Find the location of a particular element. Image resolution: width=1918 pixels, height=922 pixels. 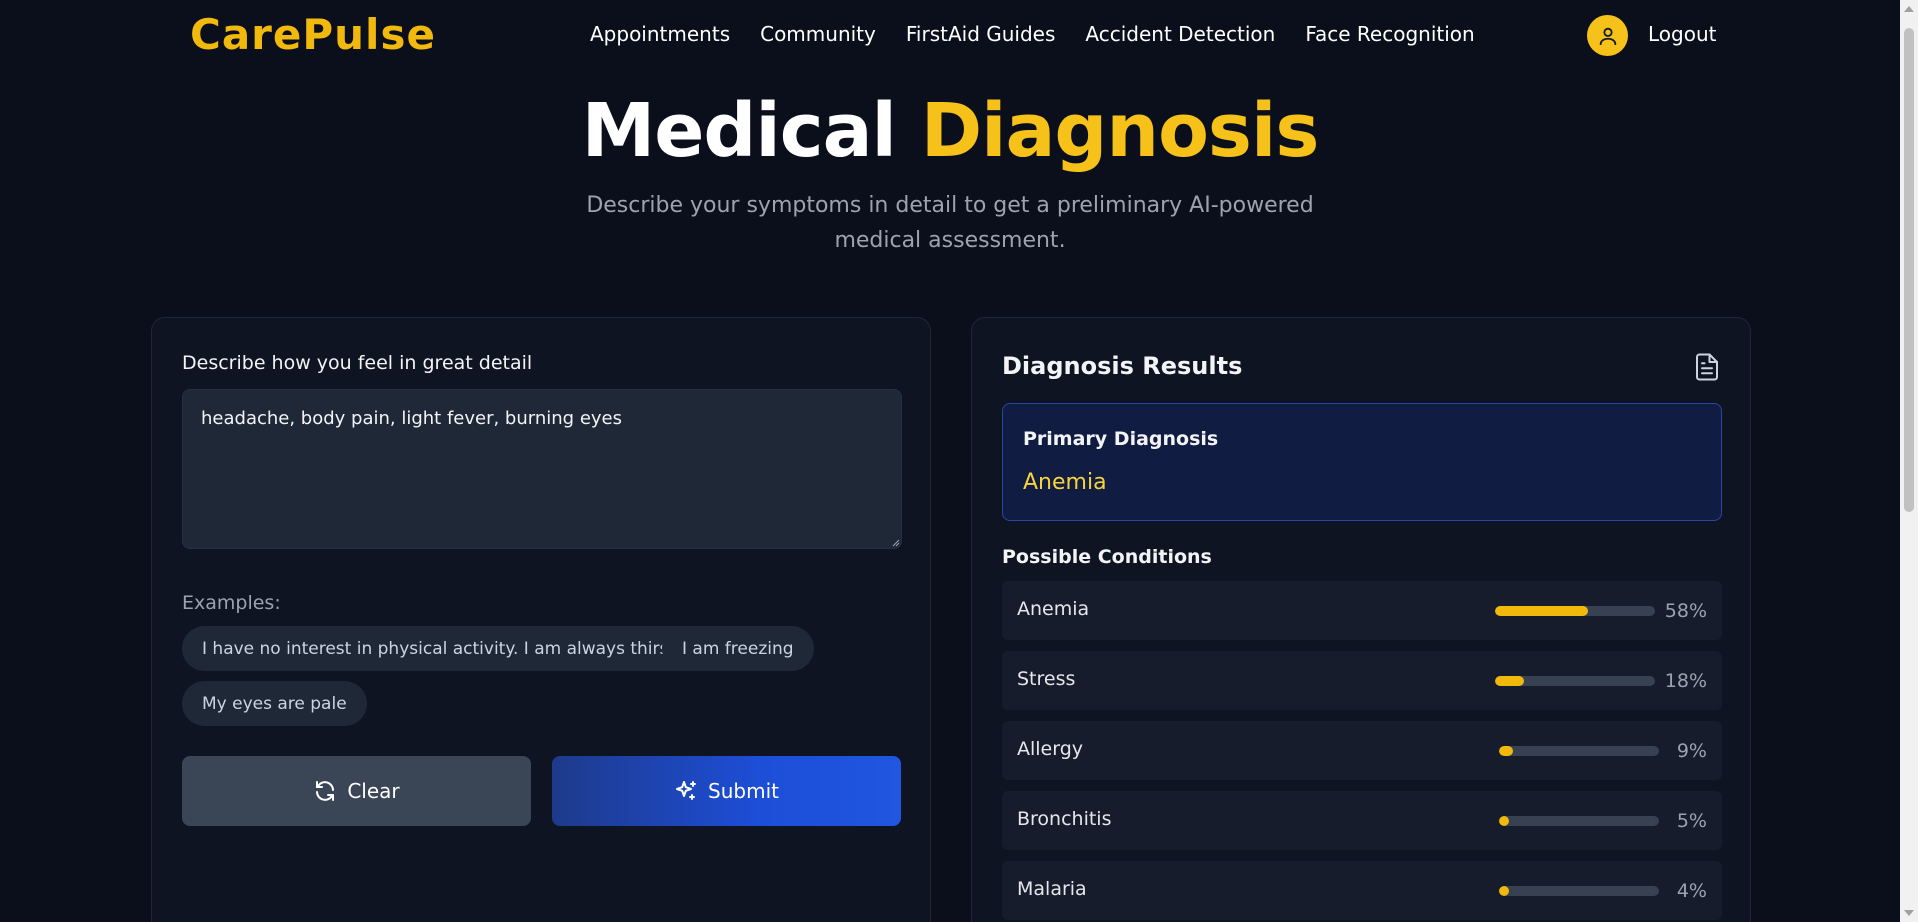

scroll-up-arrow-icon is located at coordinates (1909, 9).